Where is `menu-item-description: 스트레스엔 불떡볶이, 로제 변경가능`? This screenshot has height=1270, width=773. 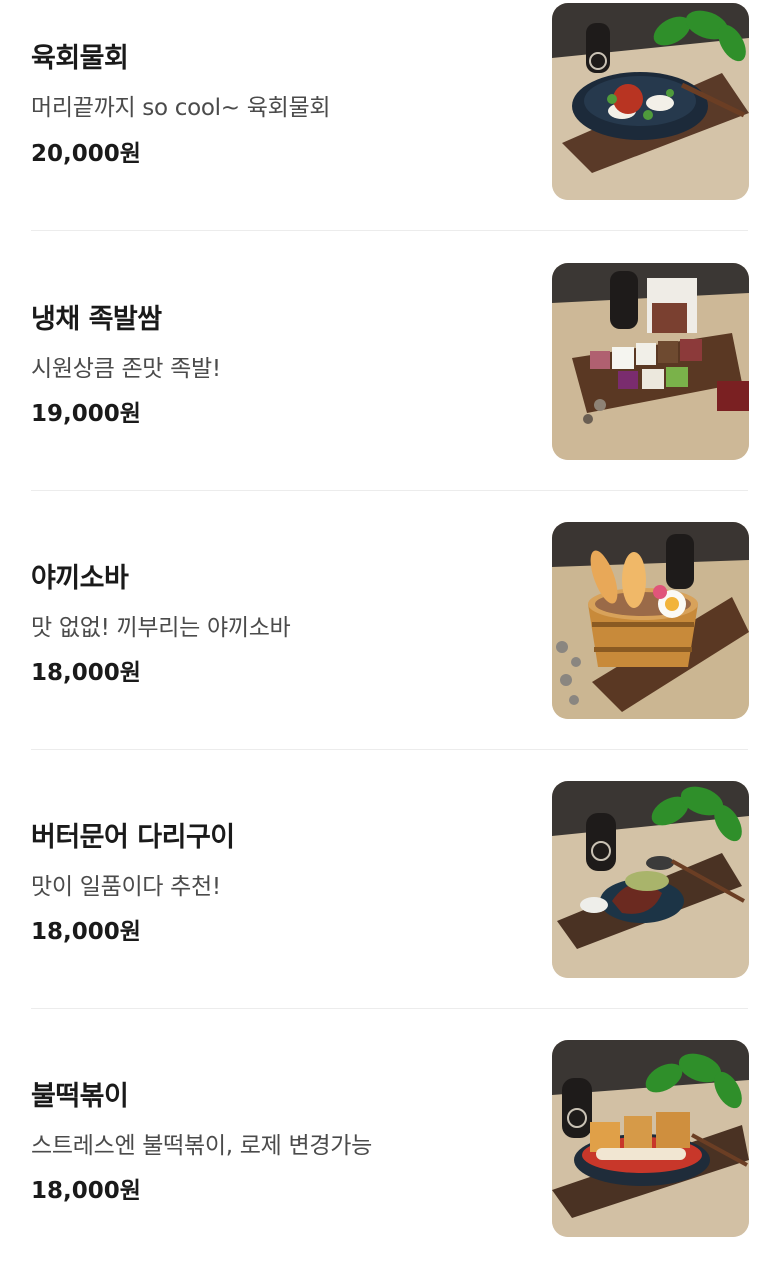
menu-item-description: 스트레스엔 불떡볶이, 로제 변경가능 is located at coordinates (201, 1146).